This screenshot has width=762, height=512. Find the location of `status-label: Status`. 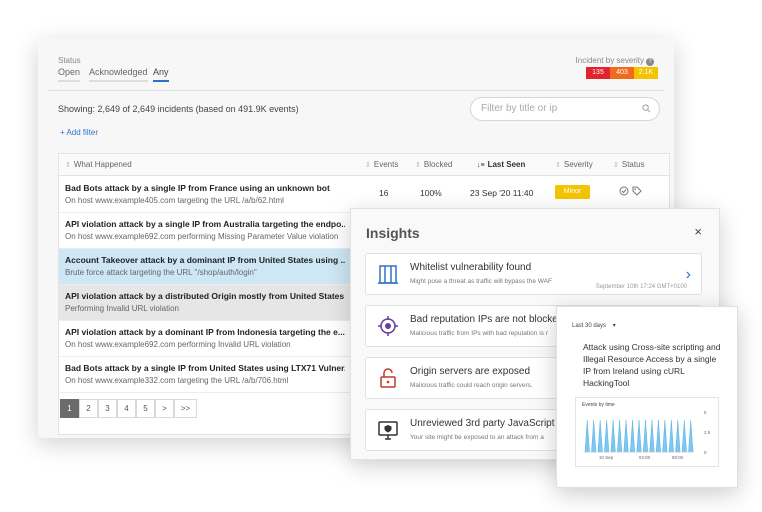

status-label: Status is located at coordinates (69, 60).